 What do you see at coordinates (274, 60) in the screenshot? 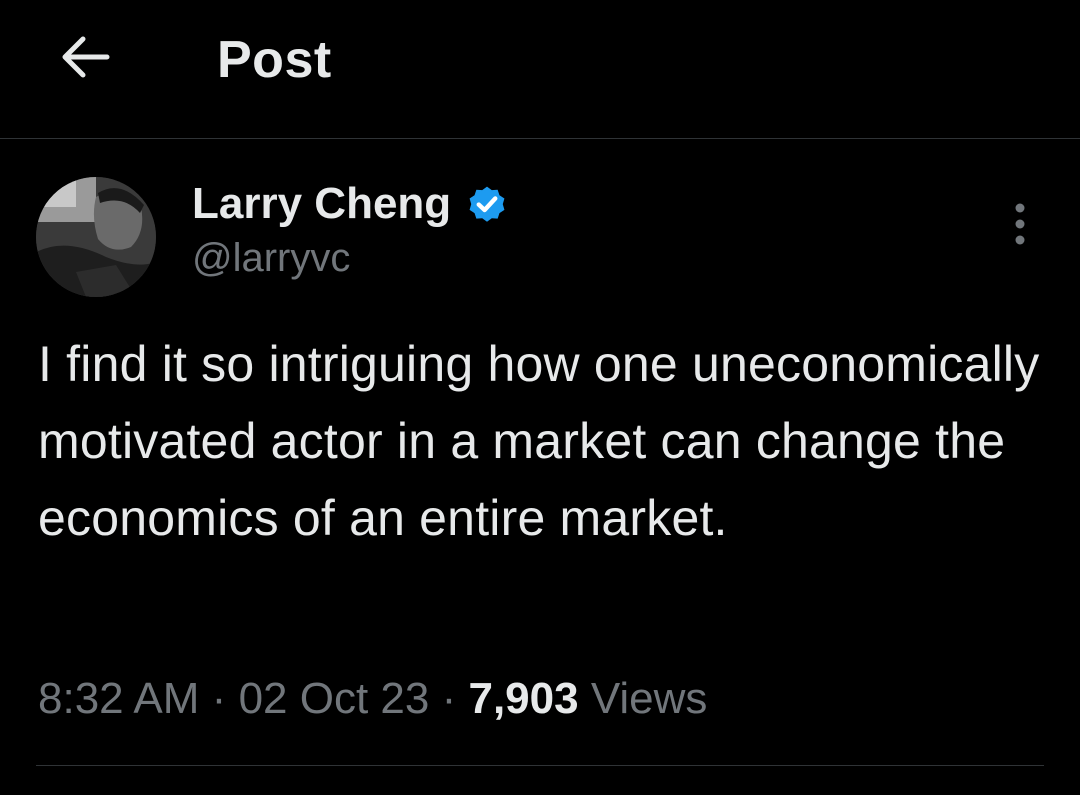
I see `page-title: Post` at bounding box center [274, 60].